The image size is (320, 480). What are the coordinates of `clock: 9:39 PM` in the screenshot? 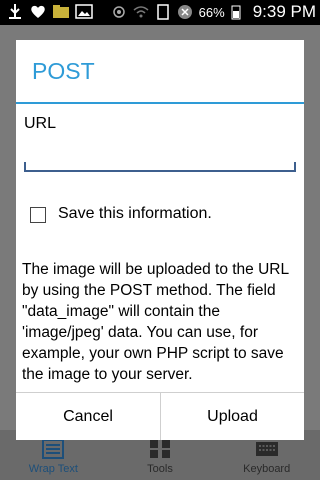 It's located at (284, 11).